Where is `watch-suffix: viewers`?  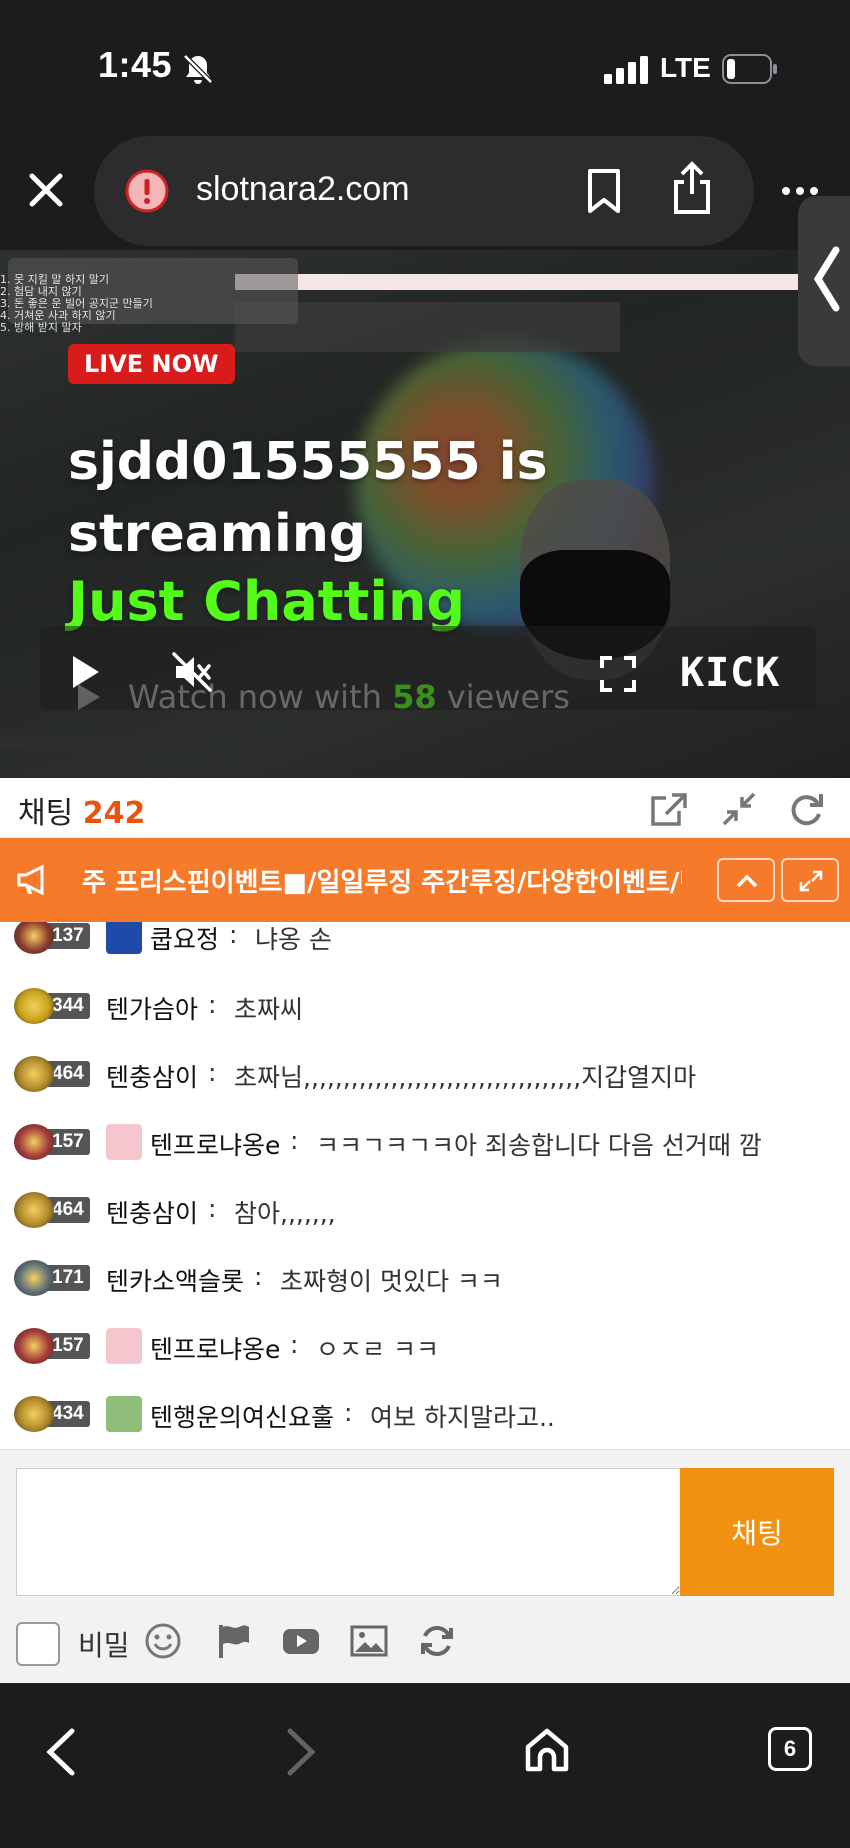 watch-suffix: viewers is located at coordinates (508, 697).